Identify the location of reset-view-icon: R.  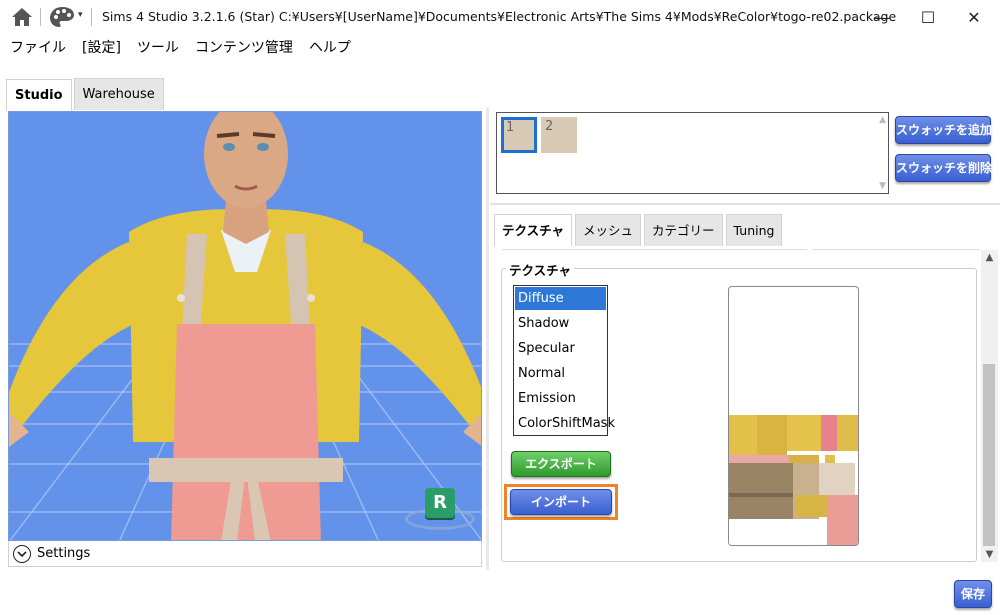
(440, 503).